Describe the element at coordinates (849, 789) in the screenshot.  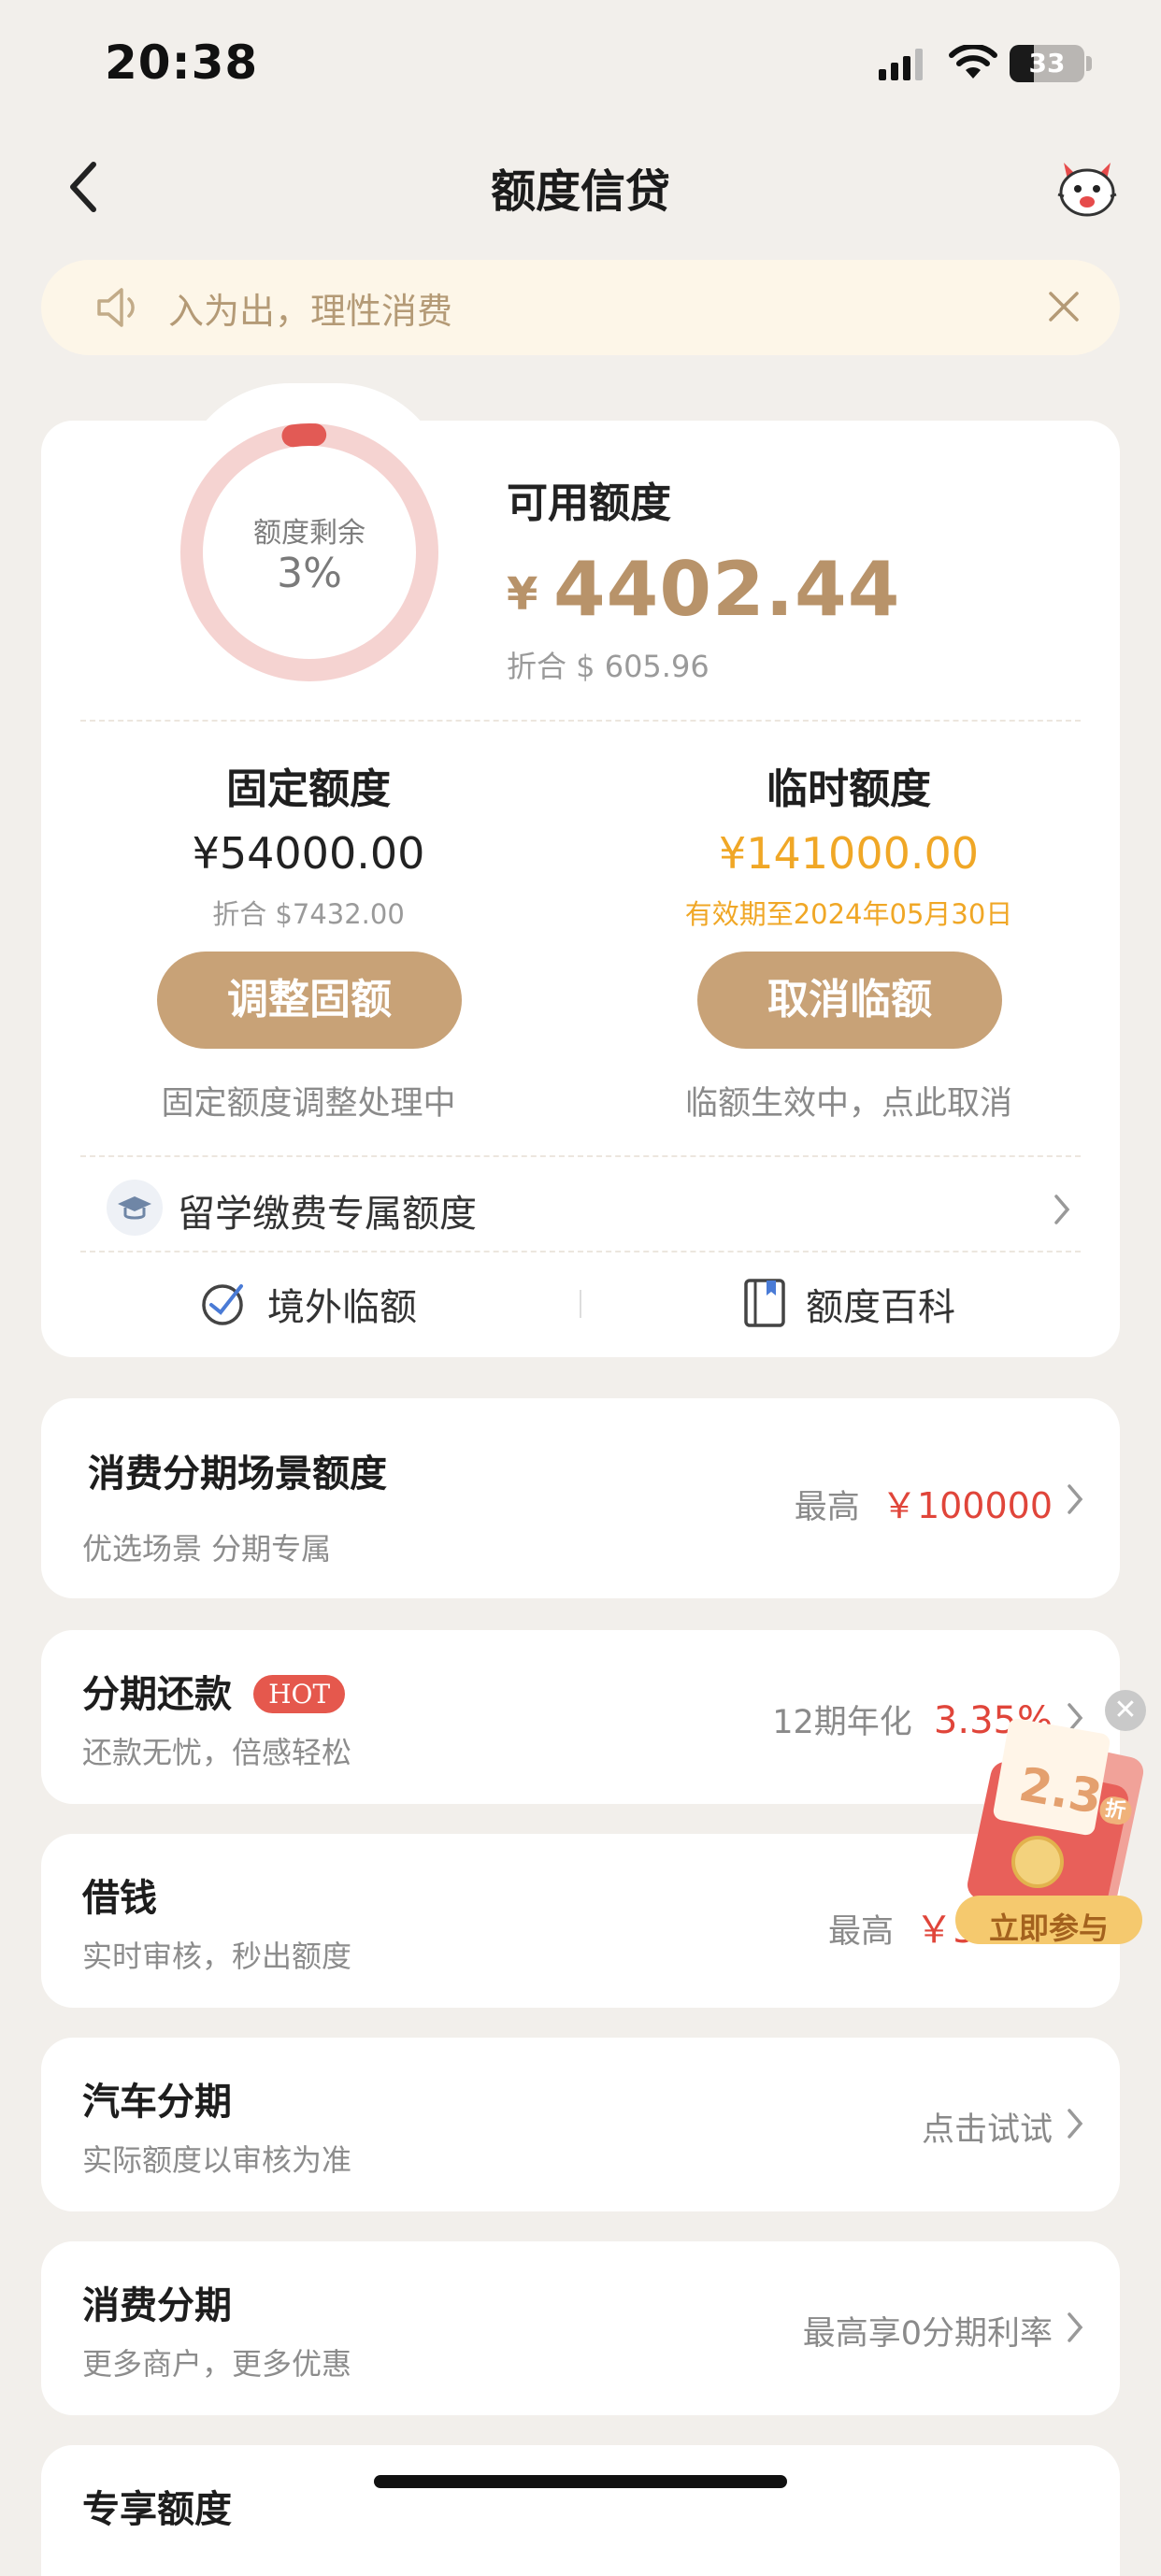
I see `temp-title: 临时额度` at that location.